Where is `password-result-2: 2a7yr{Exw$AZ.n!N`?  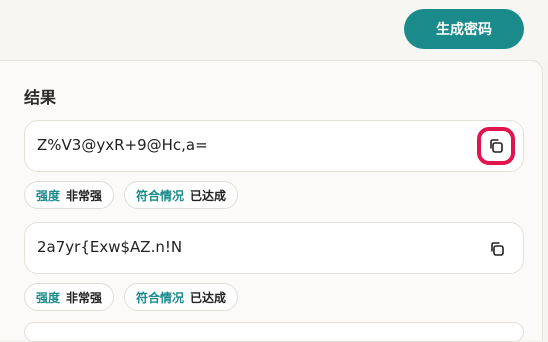
password-result-2: 2a7yr{Exw$AZ.n!N is located at coordinates (274, 248).